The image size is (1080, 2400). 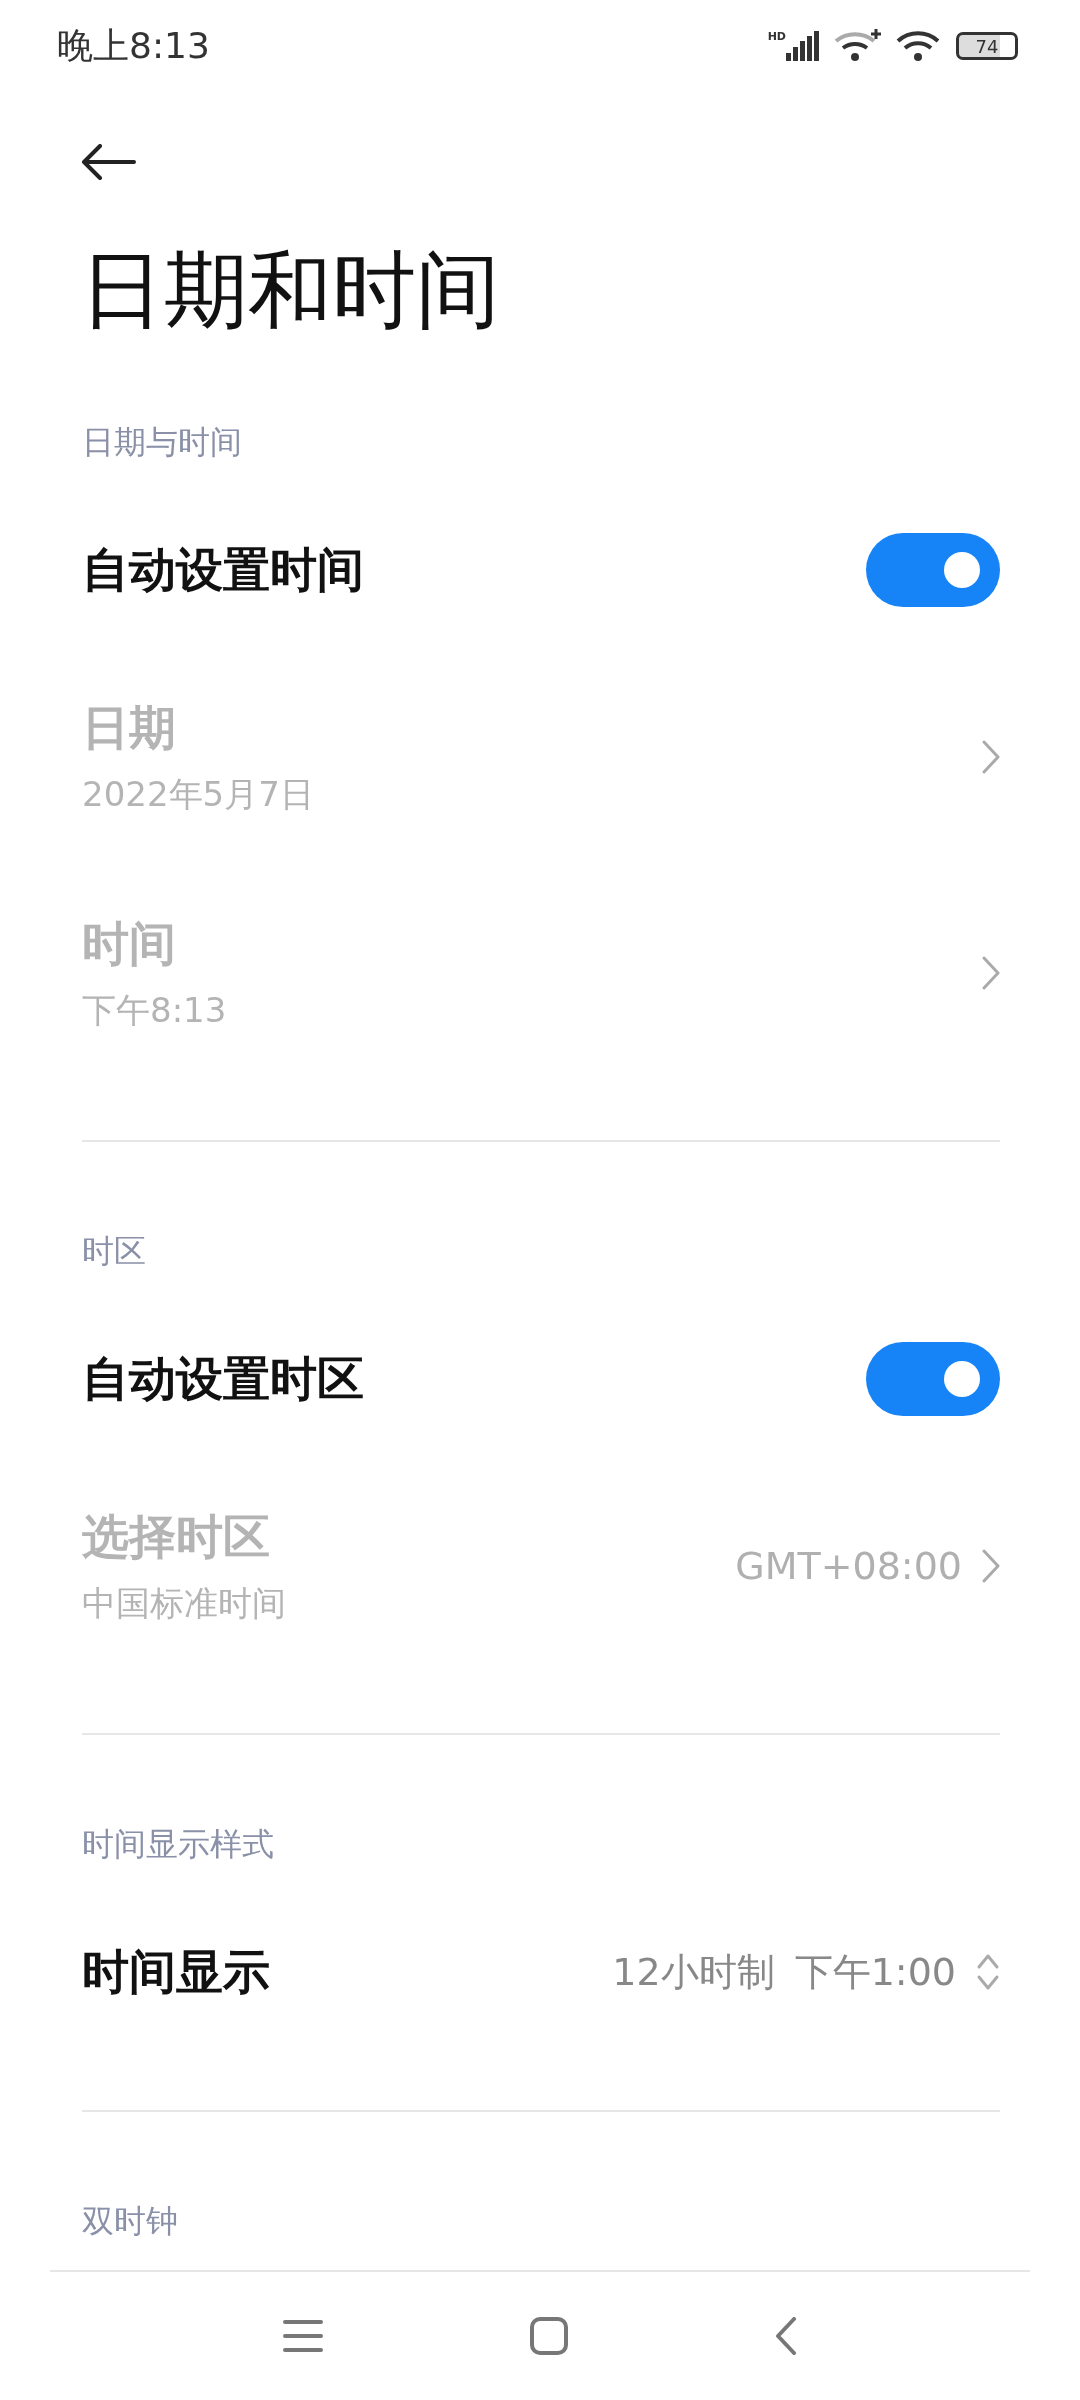 What do you see at coordinates (162, 442) in the screenshot?
I see `section-header: 日期与时间` at bounding box center [162, 442].